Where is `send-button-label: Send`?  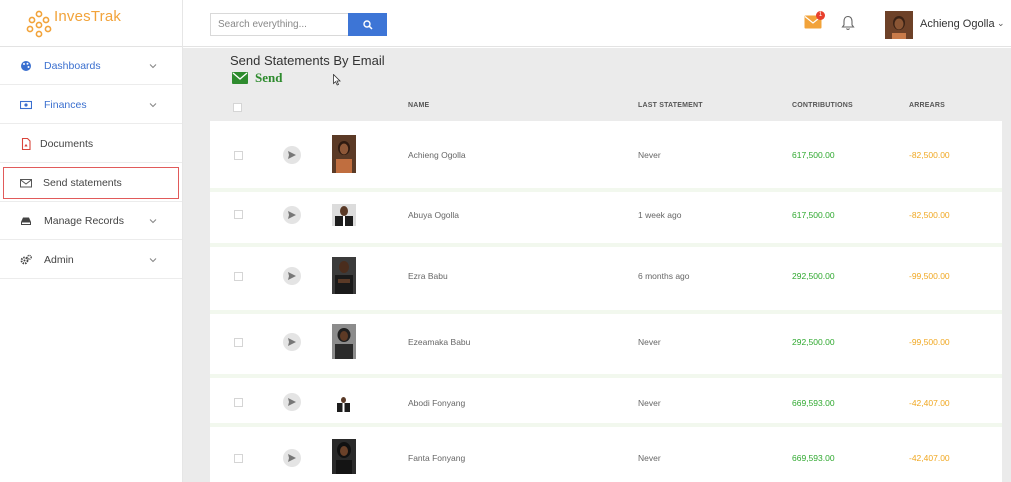 send-button-label: Send is located at coordinates (269, 77).